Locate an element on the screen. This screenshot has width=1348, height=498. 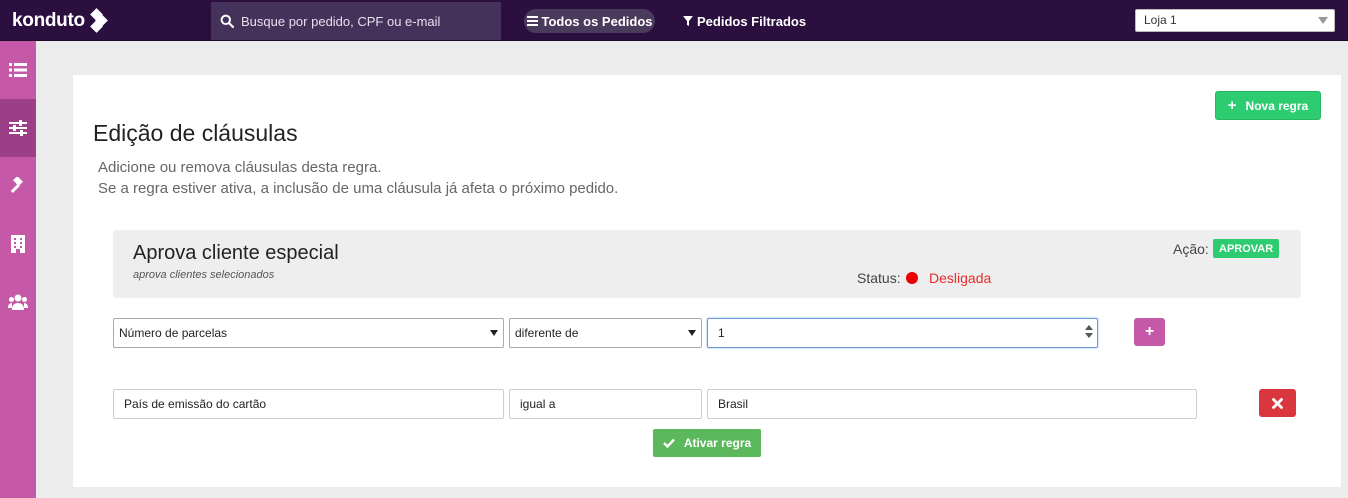
search-input is located at coordinates (366, 21).